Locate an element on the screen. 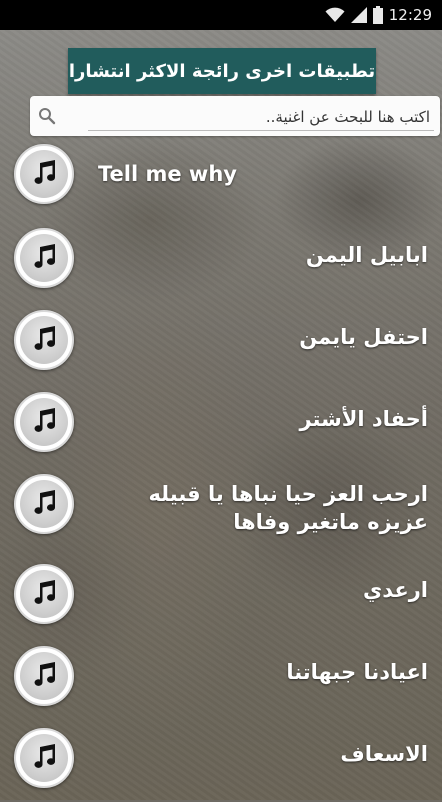  song-row: اعيادنا جبهاتنا is located at coordinates (221, 679).